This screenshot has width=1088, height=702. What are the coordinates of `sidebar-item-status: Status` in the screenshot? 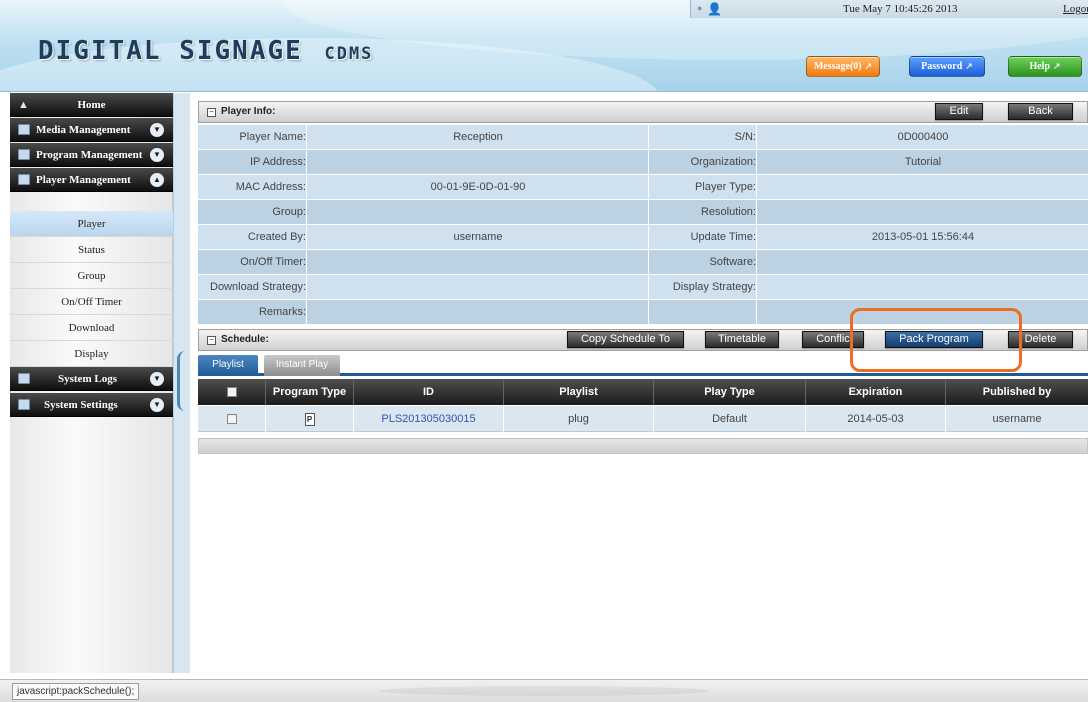 It's located at (91, 250).